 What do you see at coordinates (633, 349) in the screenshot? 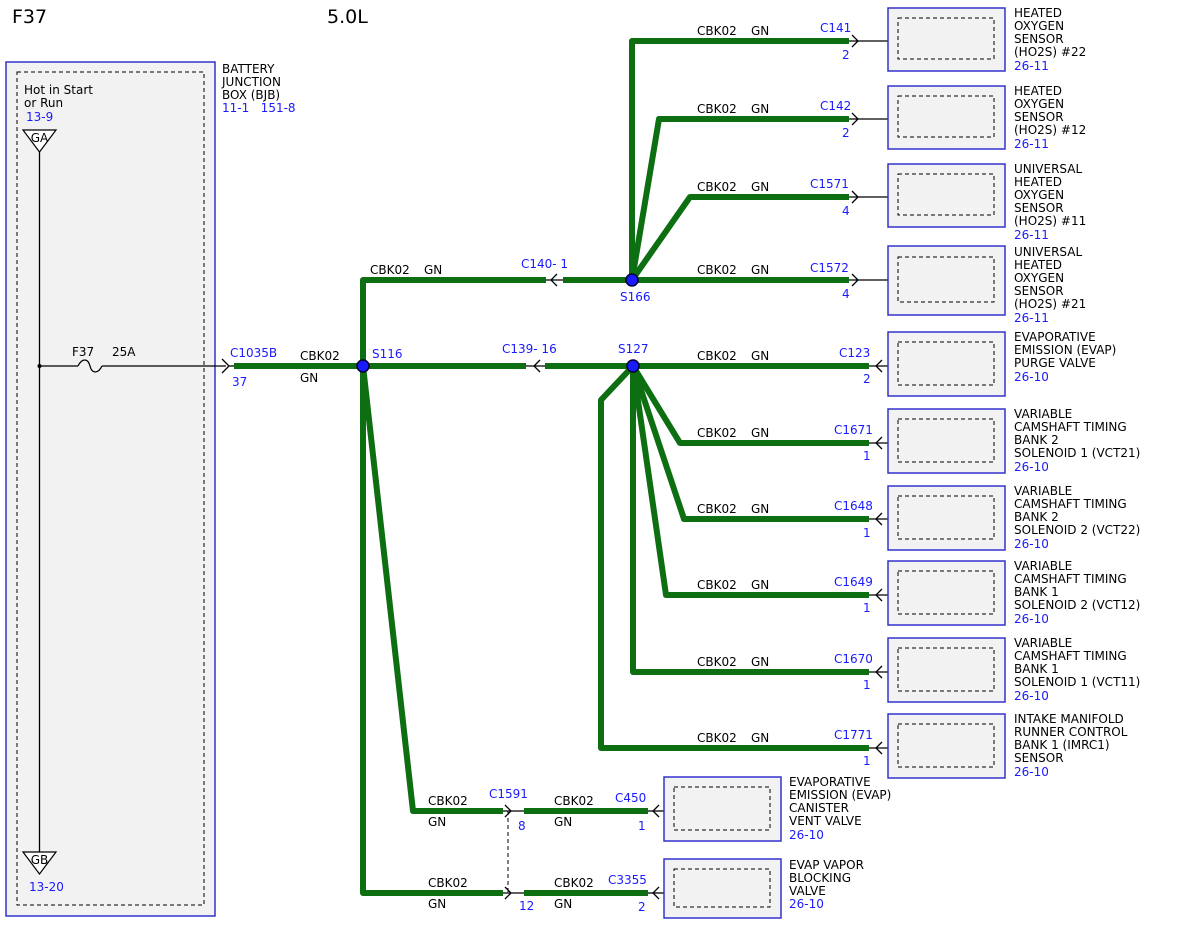
I see `s127-label: S127` at bounding box center [633, 349].